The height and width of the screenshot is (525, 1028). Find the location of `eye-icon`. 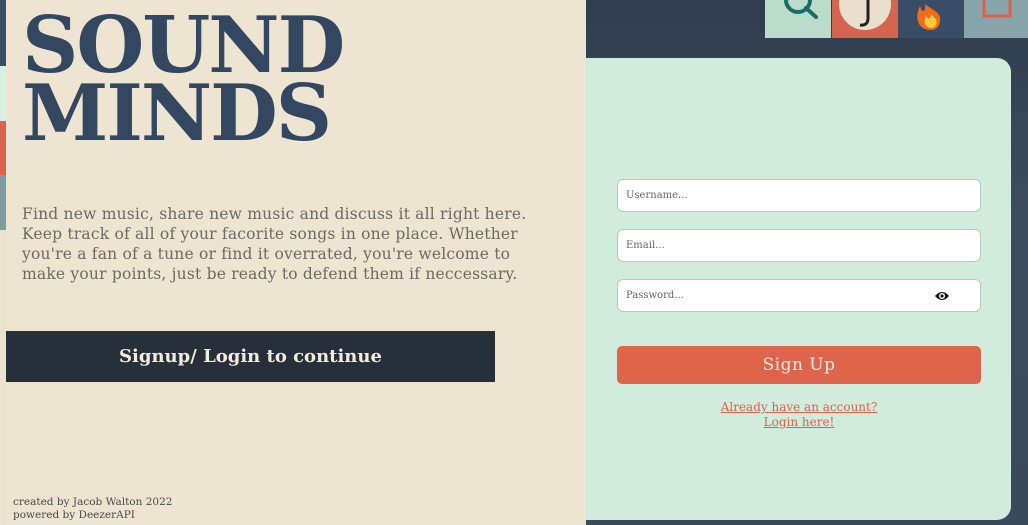

eye-icon is located at coordinates (942, 296).